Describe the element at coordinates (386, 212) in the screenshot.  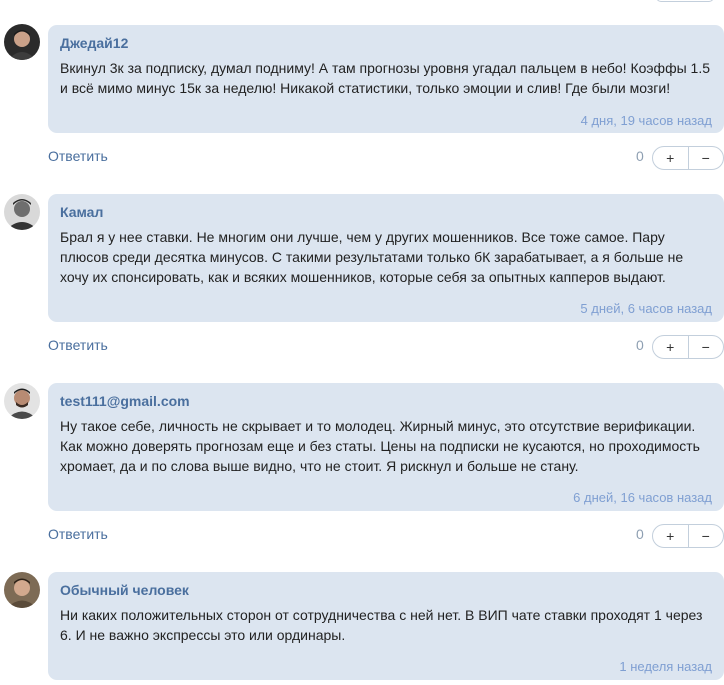
I see `comment-author: Камал` at that location.